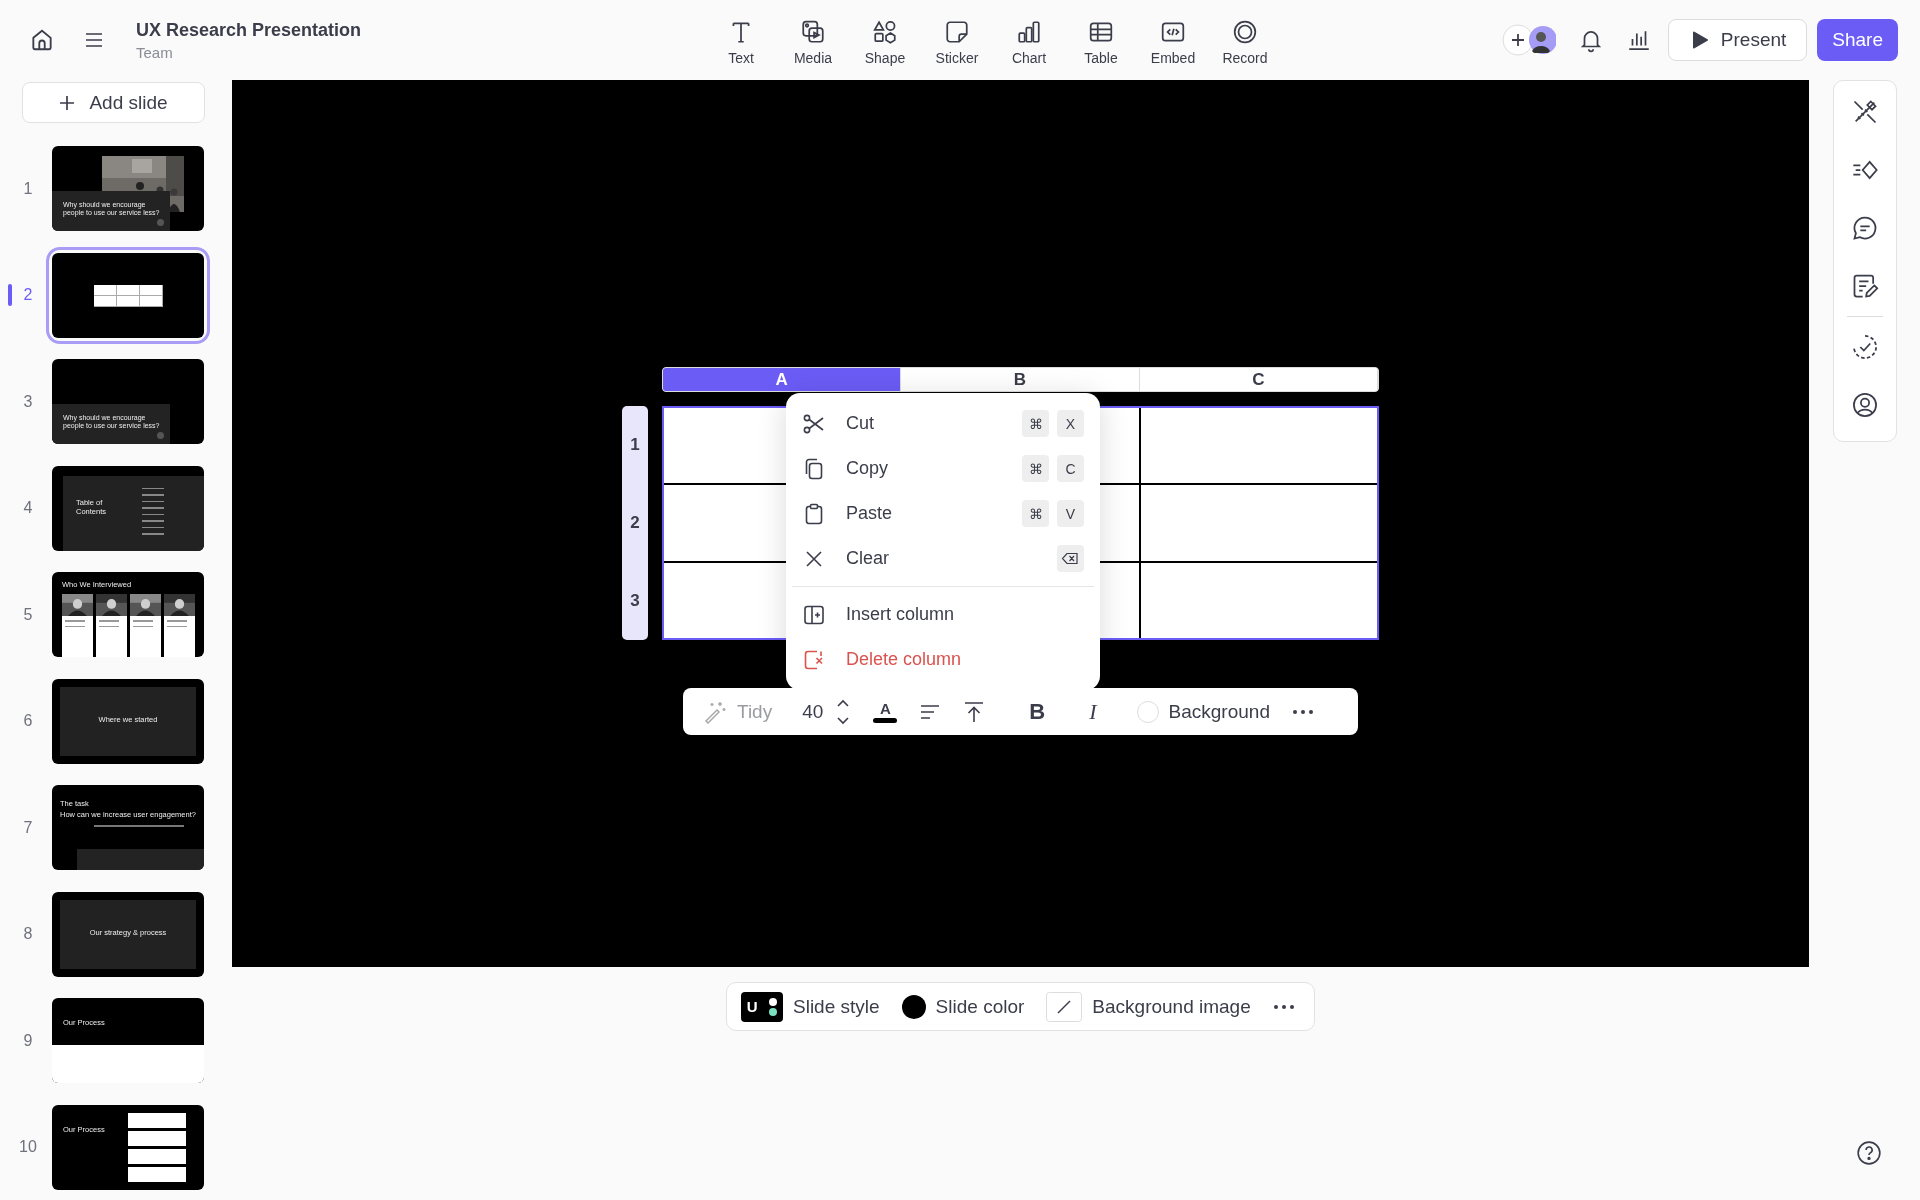 The width and height of the screenshot is (1920, 1200). What do you see at coordinates (28, 827) in the screenshot?
I see `slide-number: 7` at bounding box center [28, 827].